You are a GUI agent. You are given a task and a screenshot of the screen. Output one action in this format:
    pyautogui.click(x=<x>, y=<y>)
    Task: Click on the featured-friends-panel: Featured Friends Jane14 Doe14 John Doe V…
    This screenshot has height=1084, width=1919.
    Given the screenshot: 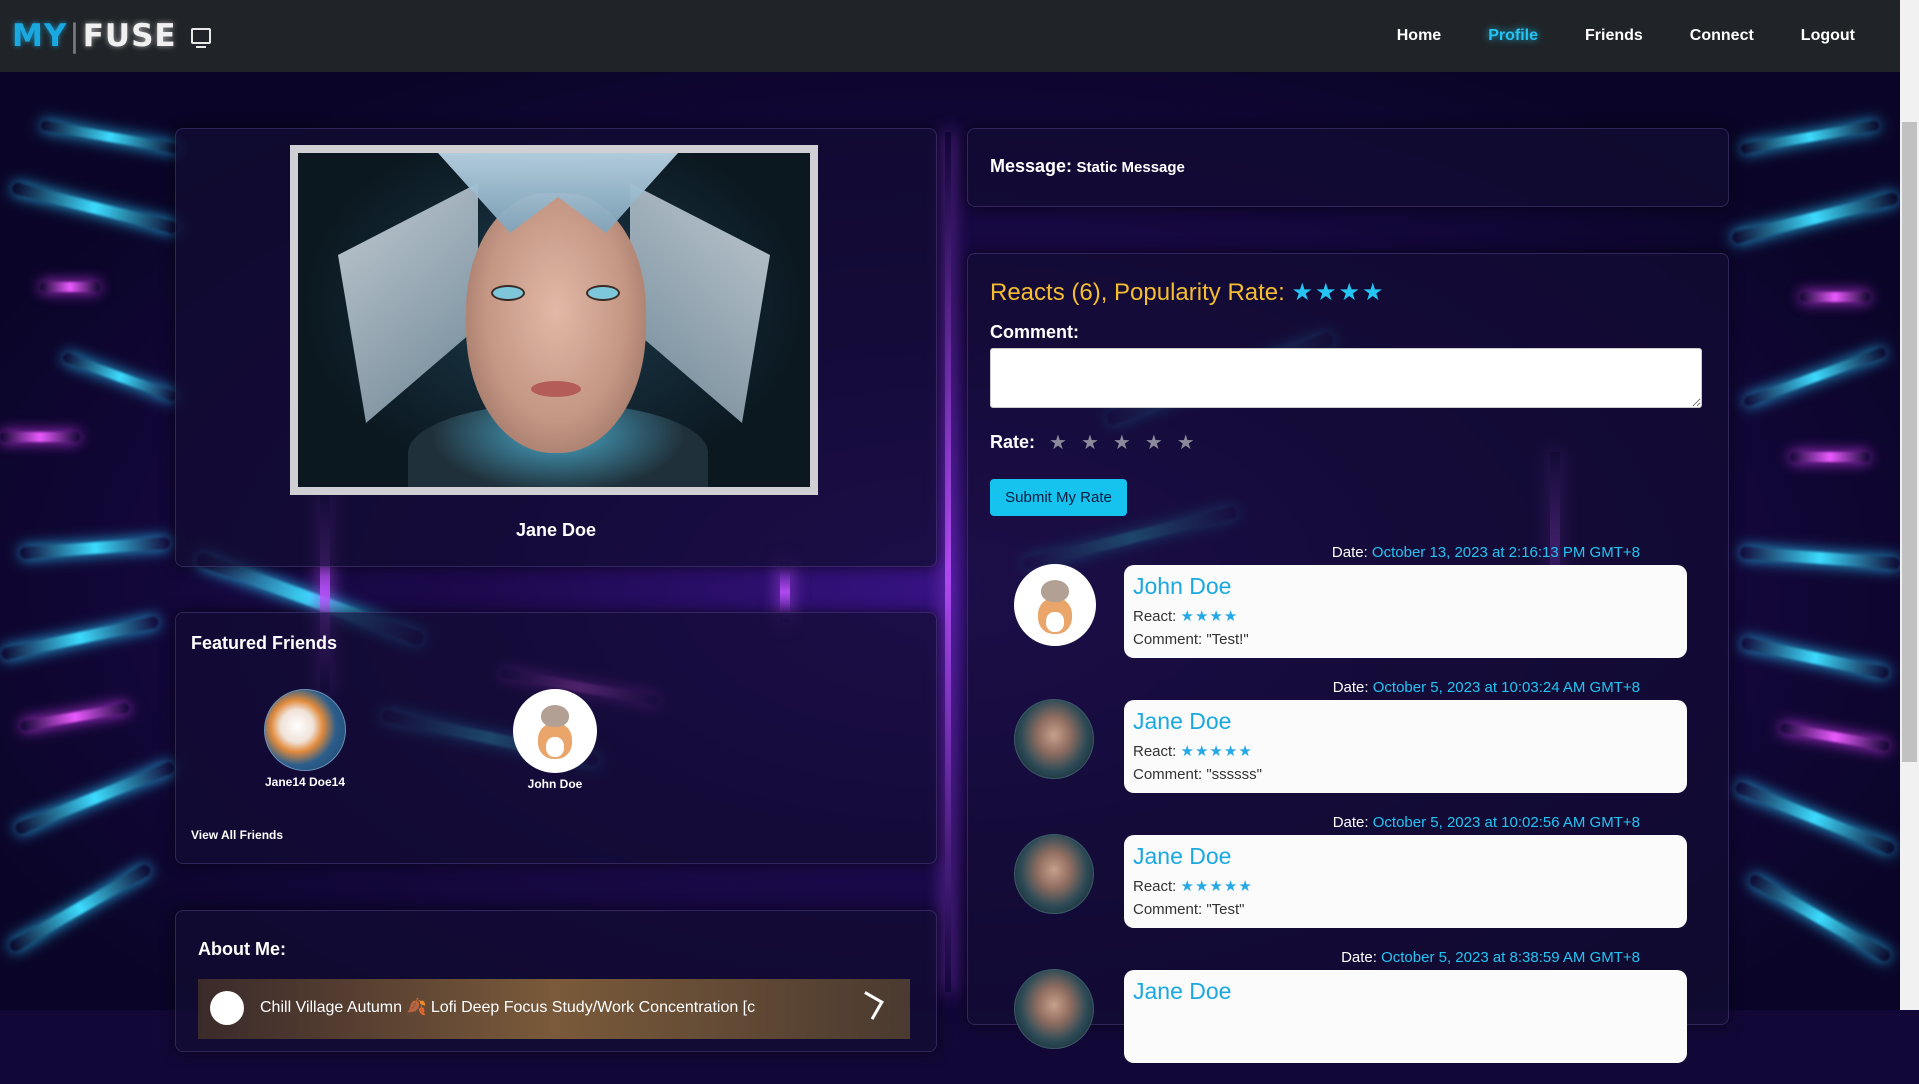 What is the action you would take?
    pyautogui.click(x=556, y=738)
    